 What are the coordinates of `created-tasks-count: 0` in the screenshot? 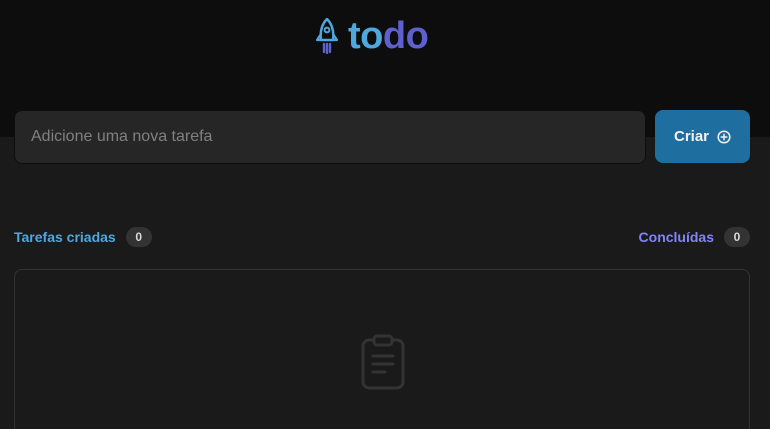 It's located at (138, 237).